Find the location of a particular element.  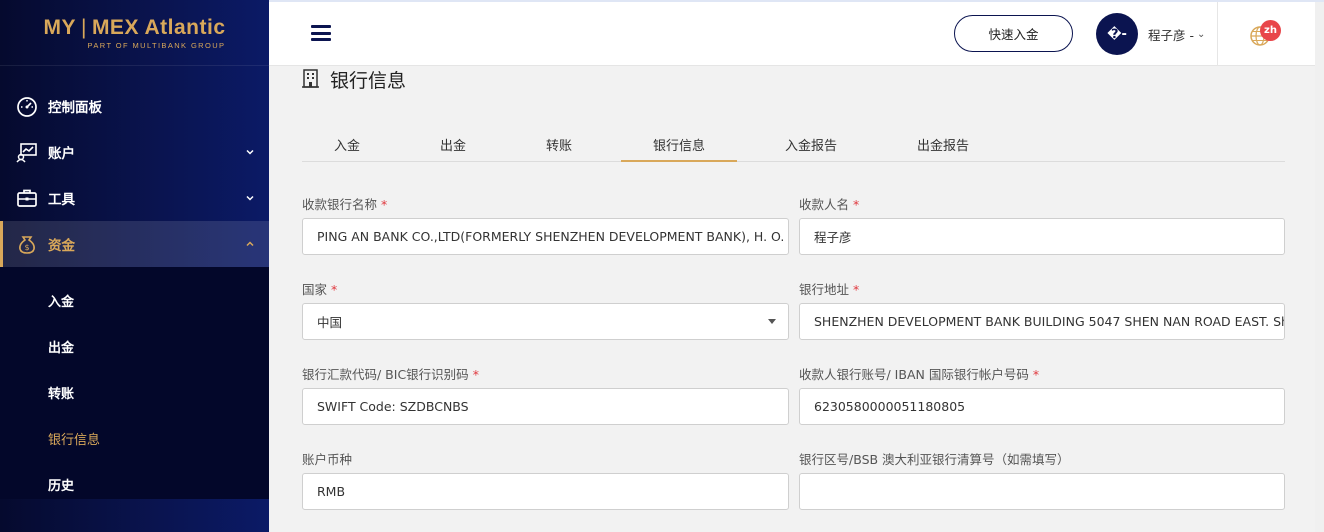

funds-submenu: 入金 出金 转账 银行信息 历史 is located at coordinates (134, 383).